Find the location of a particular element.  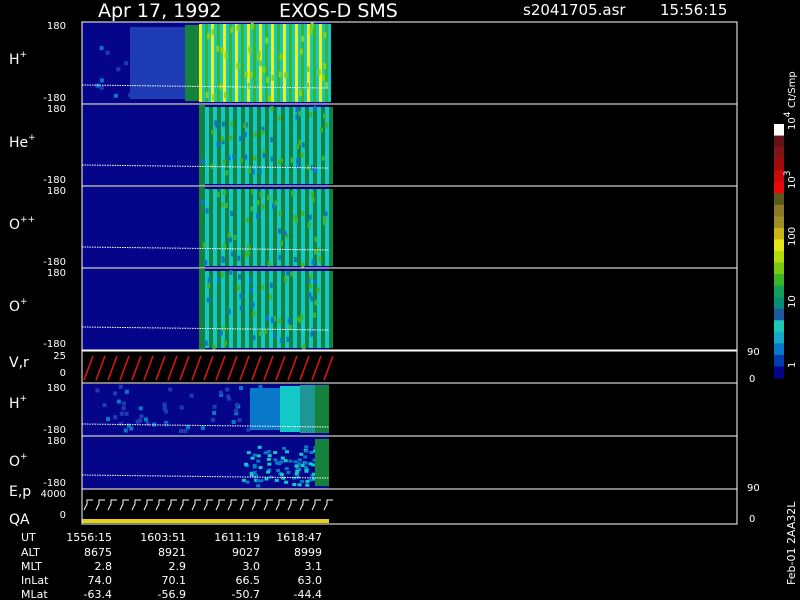

right-tick-top: 90 is located at coordinates (753, 488).